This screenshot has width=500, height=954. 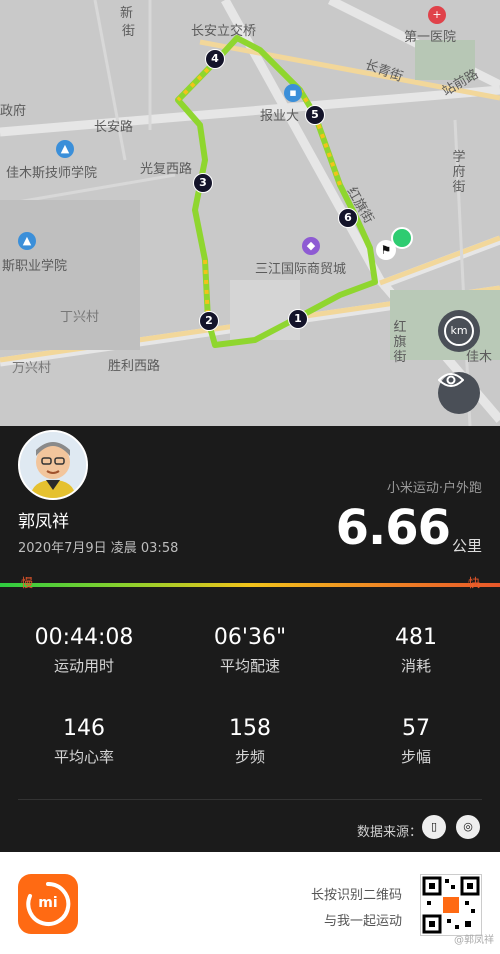 What do you see at coordinates (129, 31) in the screenshot?
I see `map-label: 街` at bounding box center [129, 31].